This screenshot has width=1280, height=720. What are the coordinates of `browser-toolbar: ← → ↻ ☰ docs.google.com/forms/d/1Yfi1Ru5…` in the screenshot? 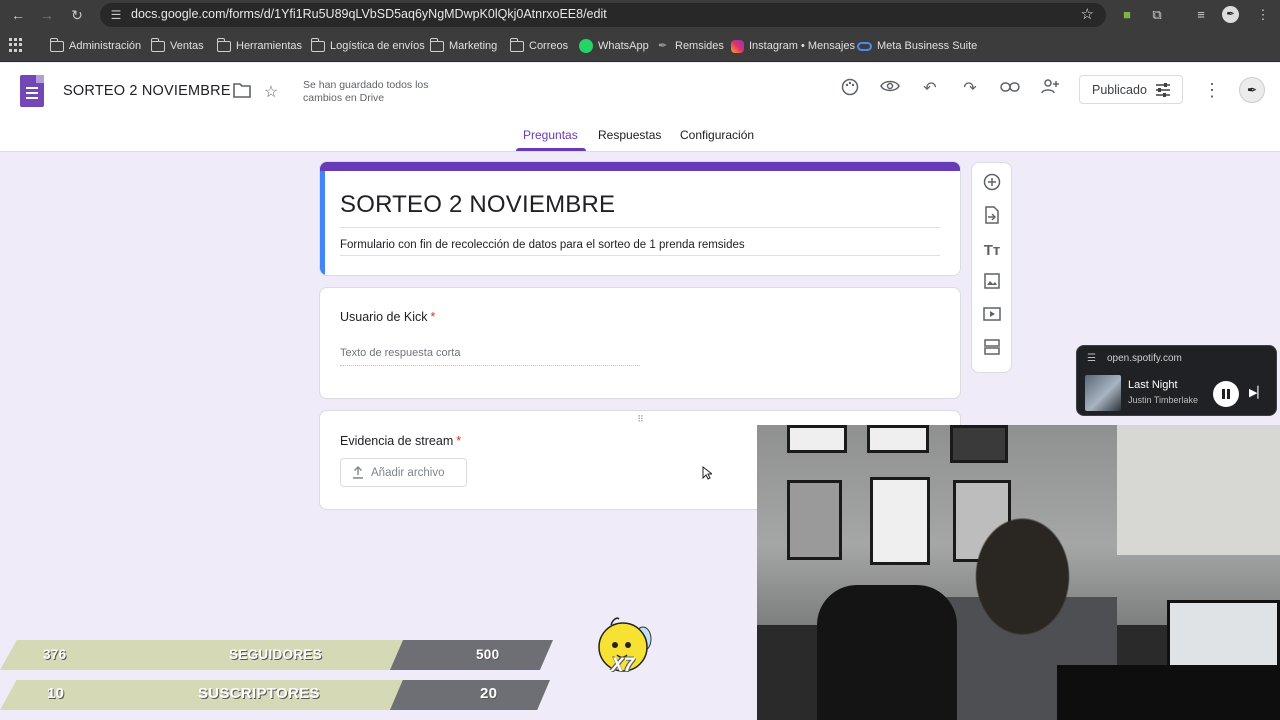 It's located at (640, 15).